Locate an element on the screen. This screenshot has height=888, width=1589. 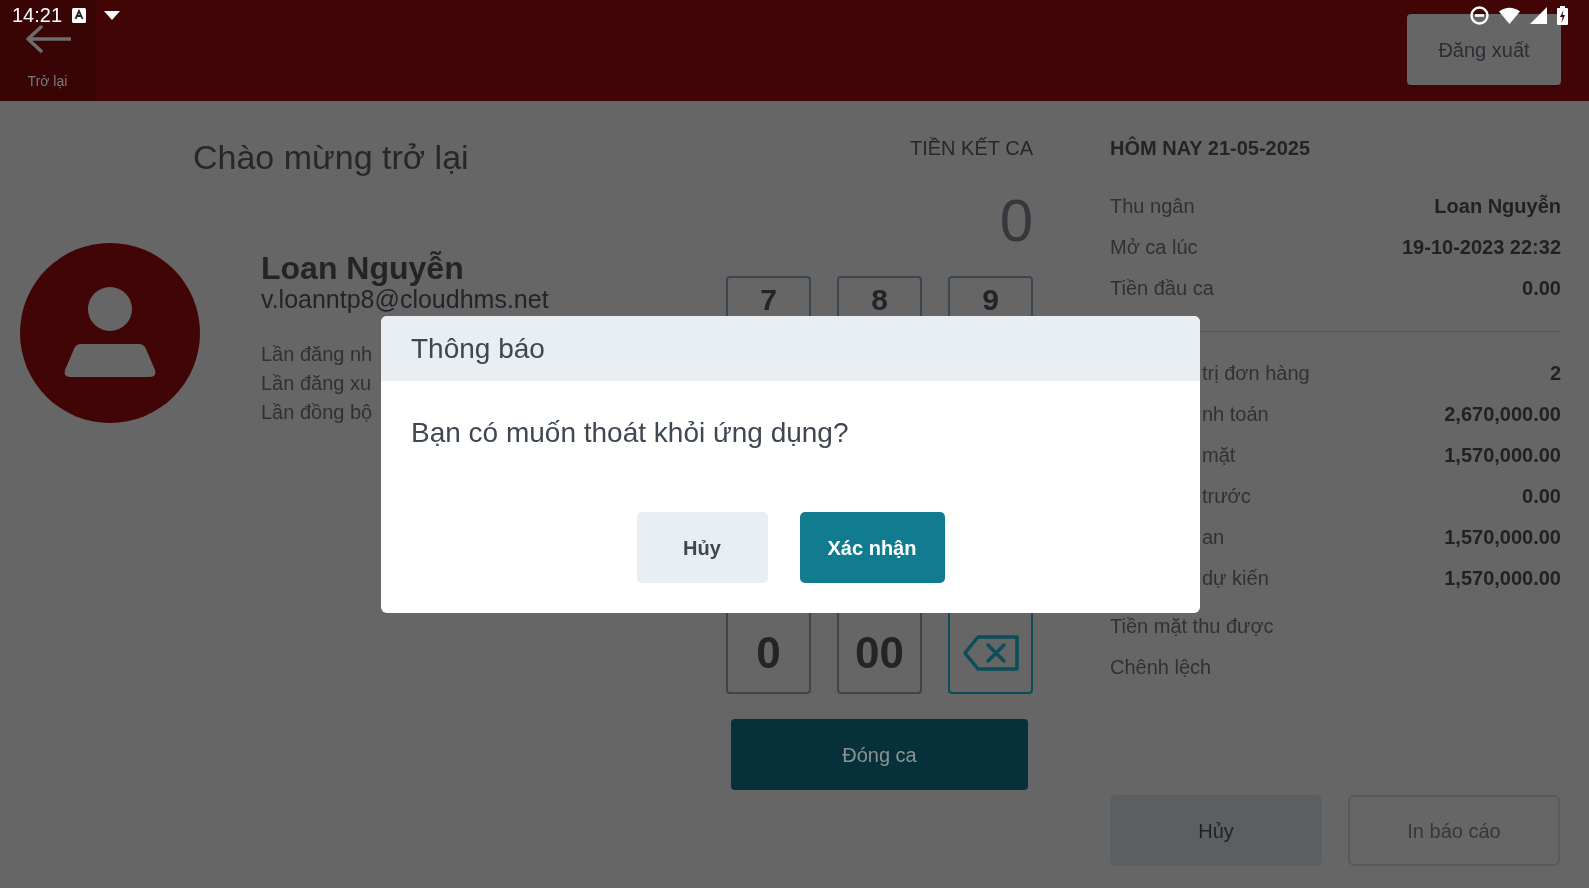
wifi-icon is located at coordinates (1509, 15).